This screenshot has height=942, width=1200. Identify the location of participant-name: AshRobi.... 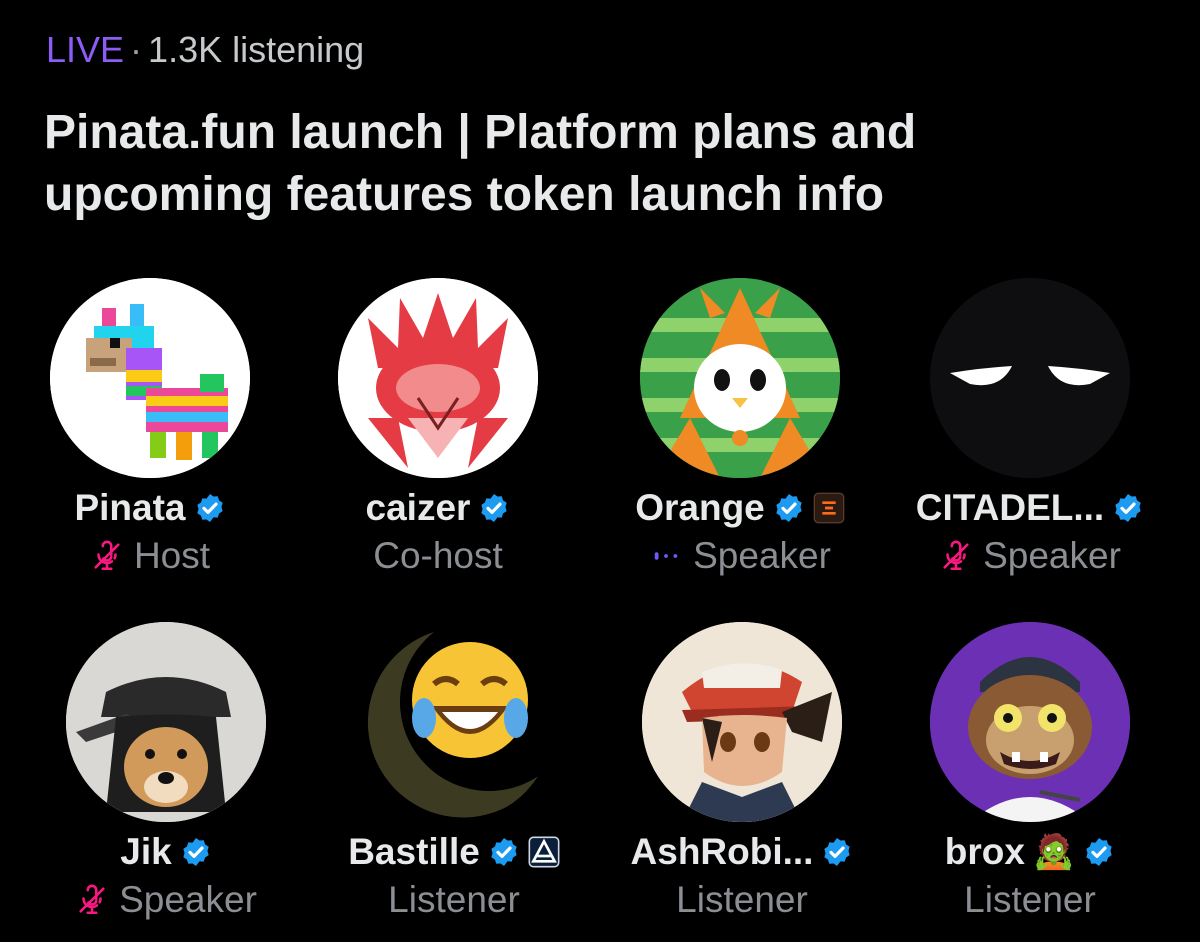
(722, 851).